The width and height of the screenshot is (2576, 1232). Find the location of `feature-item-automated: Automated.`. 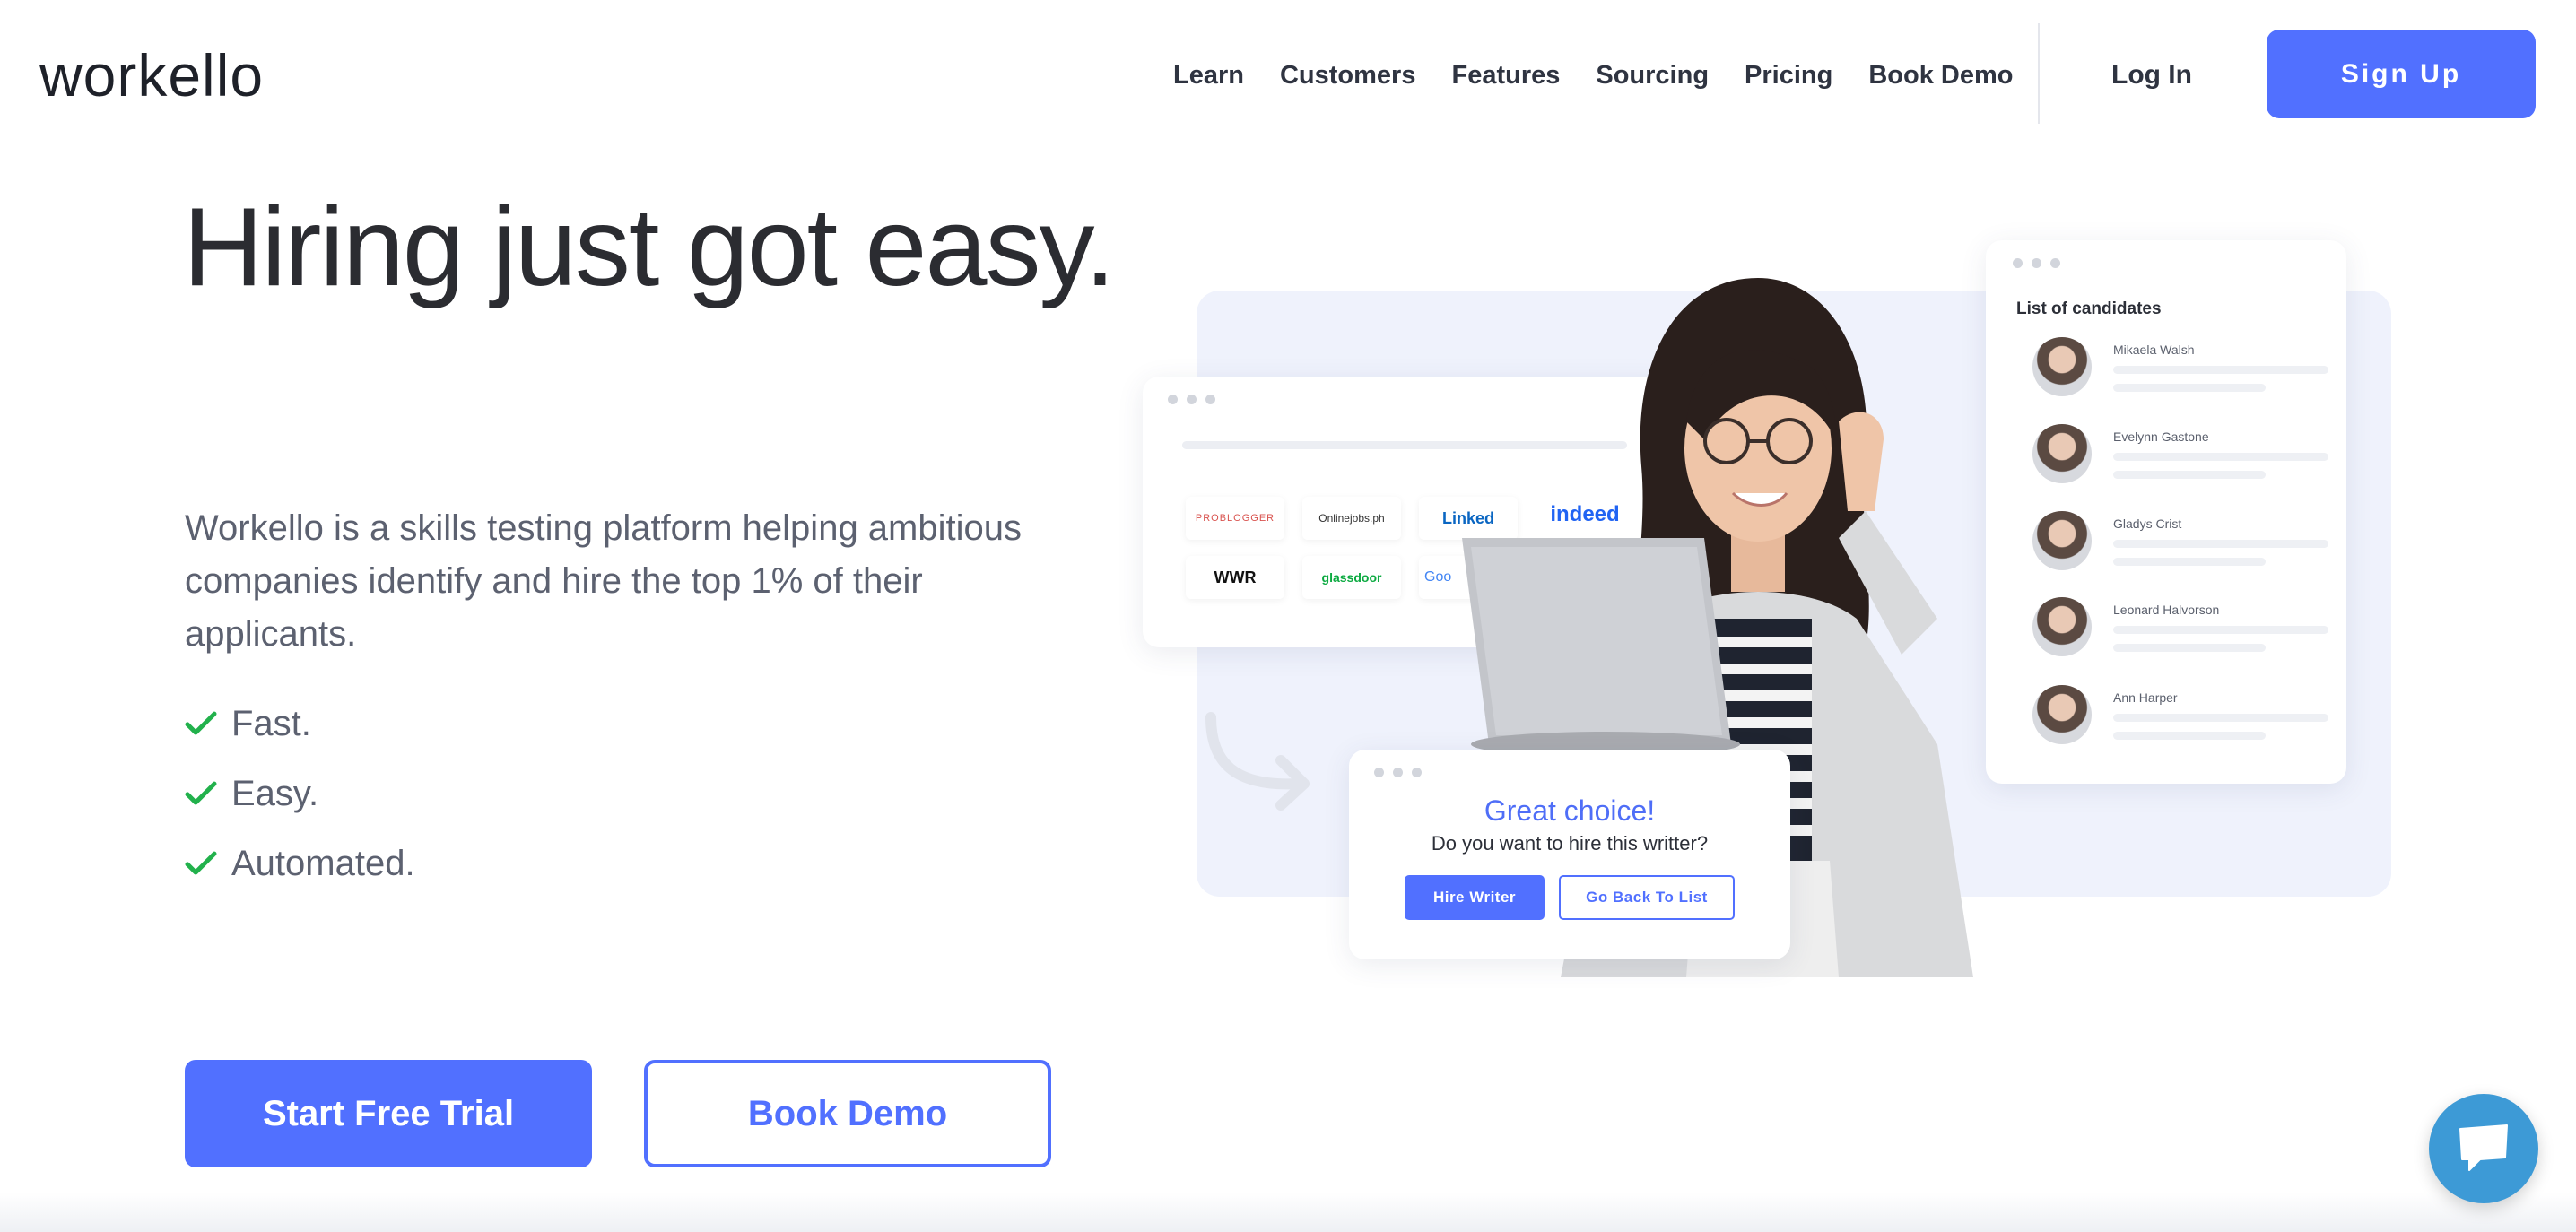

feature-item-automated: Automated. is located at coordinates (299, 863).